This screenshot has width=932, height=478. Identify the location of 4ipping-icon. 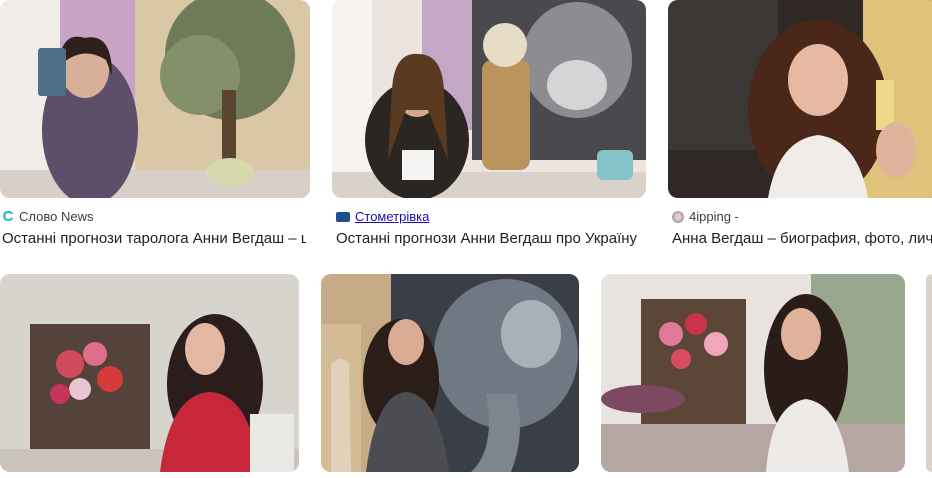
(678, 216).